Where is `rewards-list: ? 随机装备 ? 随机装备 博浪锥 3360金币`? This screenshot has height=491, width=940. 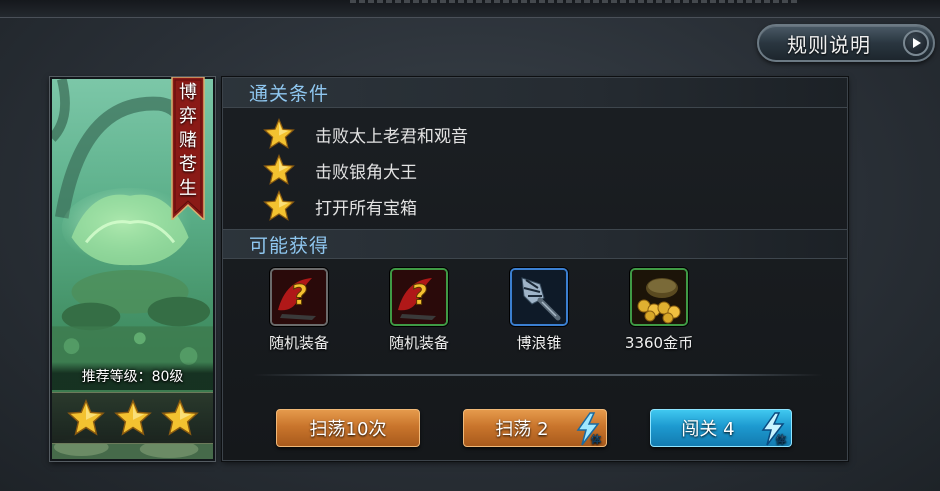 rewards-list: ? 随机装备 ? 随机装备 博浪锥 3360金币 is located at coordinates (485, 313).